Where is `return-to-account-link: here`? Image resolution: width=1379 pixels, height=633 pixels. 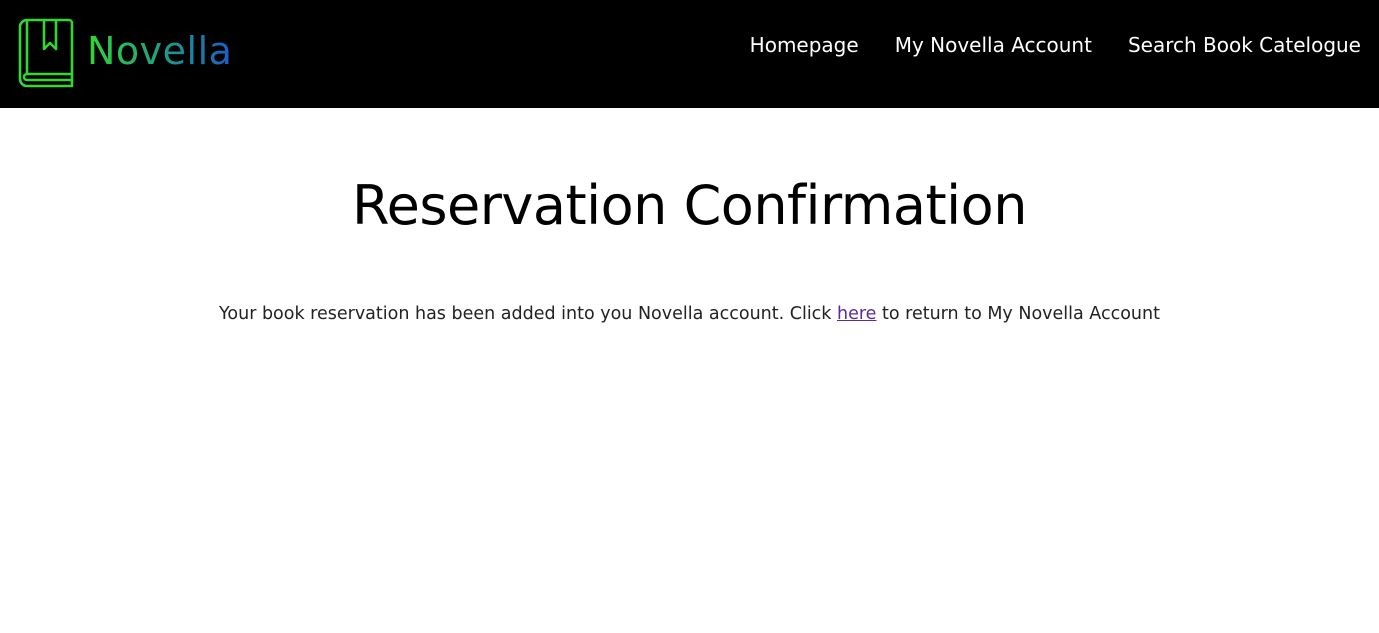
return-to-account-link: here is located at coordinates (856, 314).